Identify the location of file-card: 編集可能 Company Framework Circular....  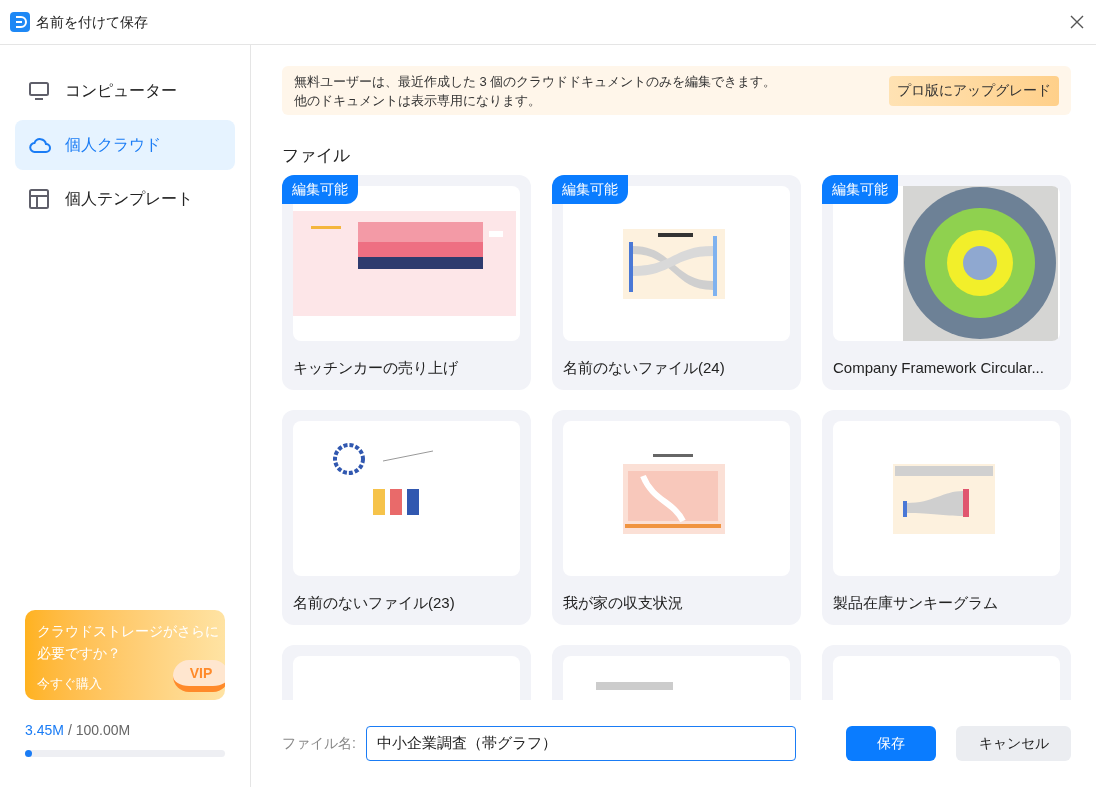
(946, 282).